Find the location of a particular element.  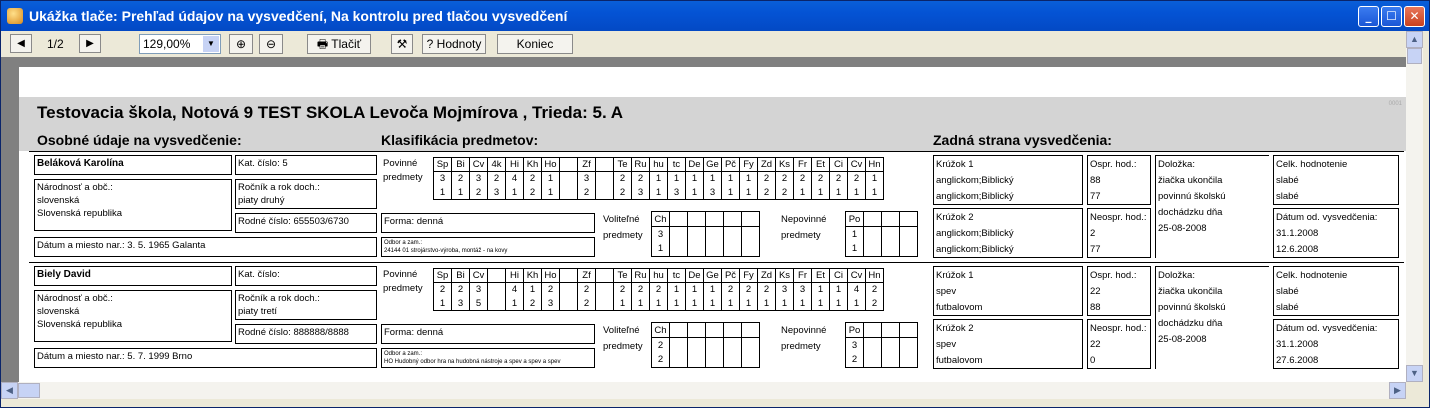

excused-line: 22 is located at coordinates (1095, 291).